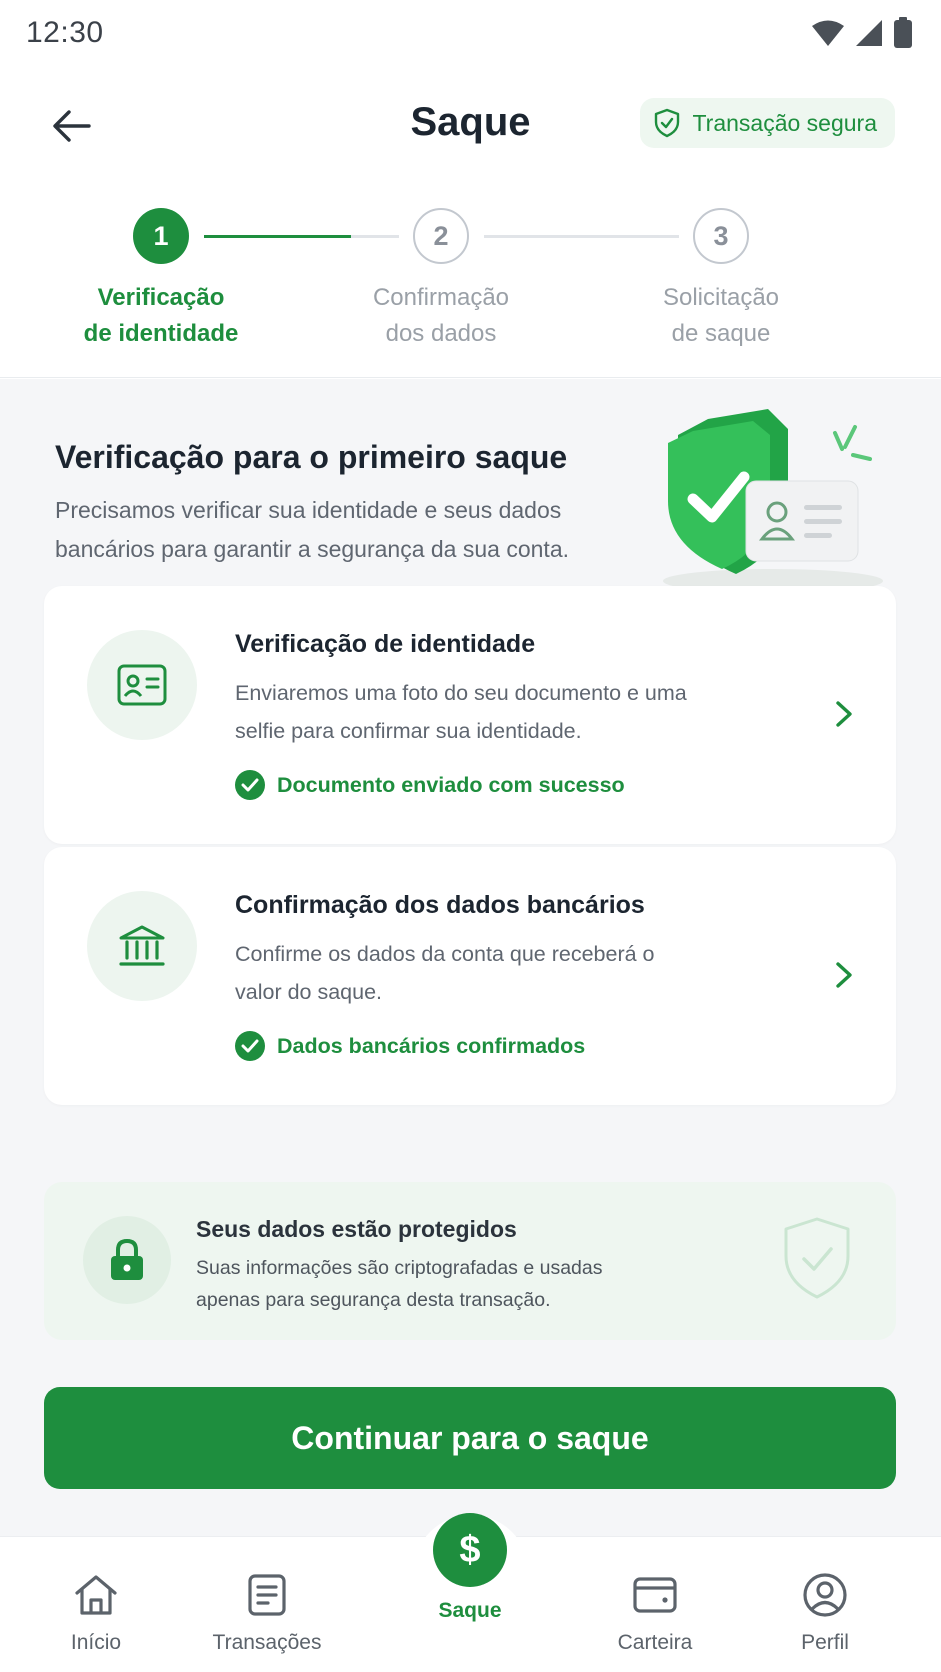 The height and width of the screenshot is (1672, 941). Describe the element at coordinates (817, 1258) in the screenshot. I see `shield-check-watermark-icon` at that location.